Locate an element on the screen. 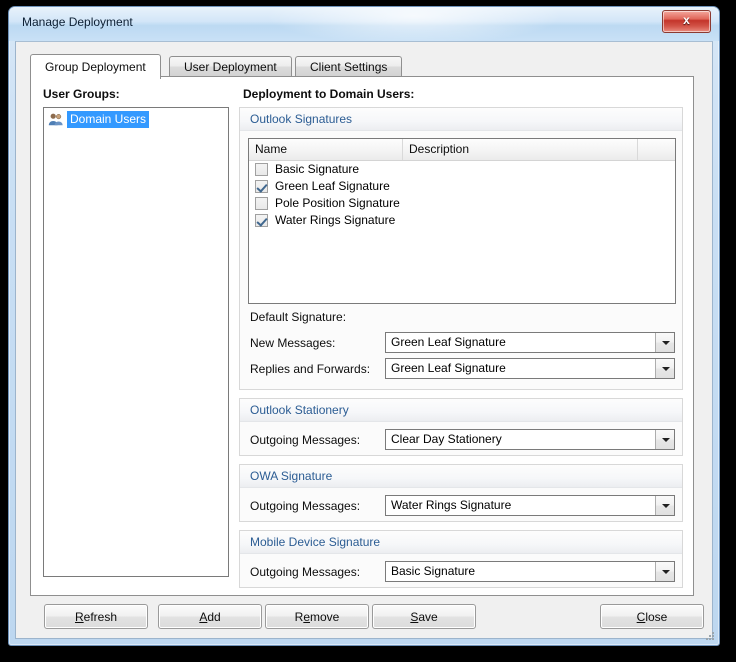 Image resolution: width=736 pixels, height=662 pixels. add-button: Add is located at coordinates (210, 616).